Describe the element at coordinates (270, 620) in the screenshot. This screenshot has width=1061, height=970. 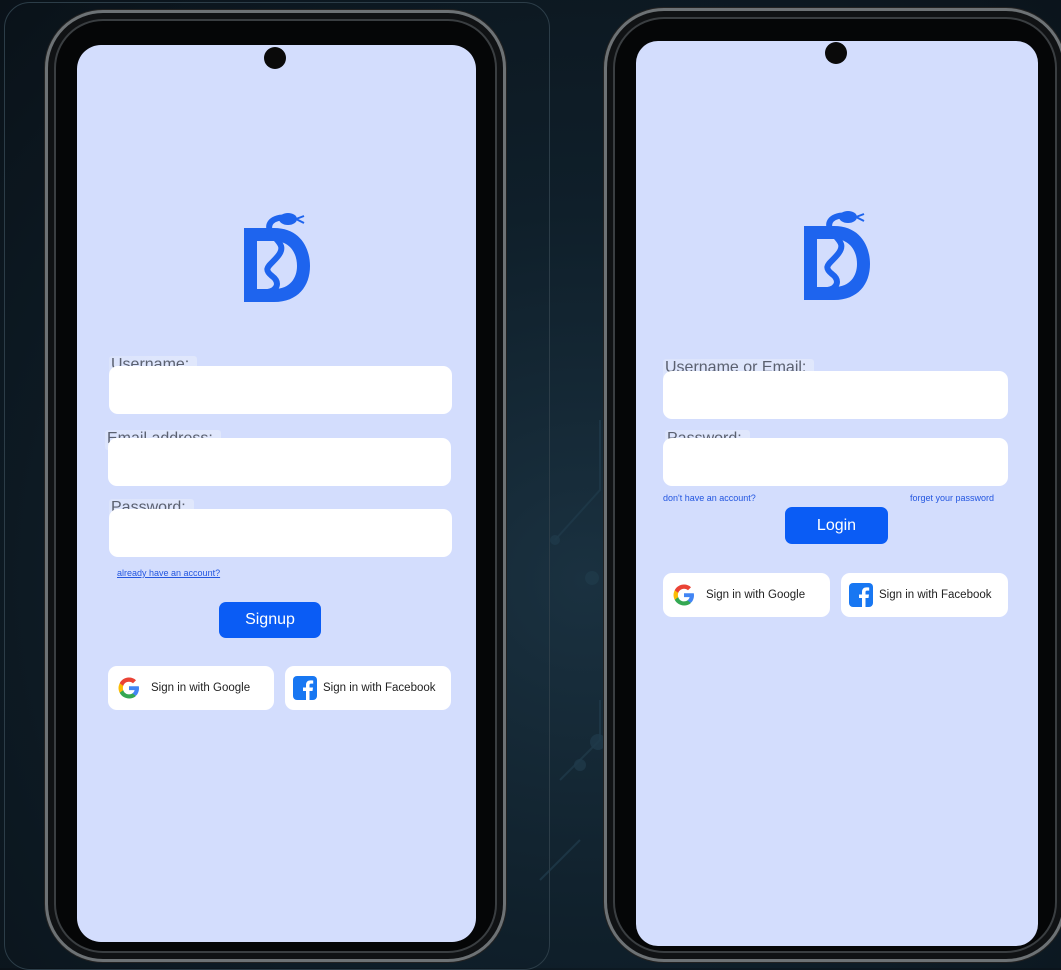
I see `signup-button: Signup` at that location.